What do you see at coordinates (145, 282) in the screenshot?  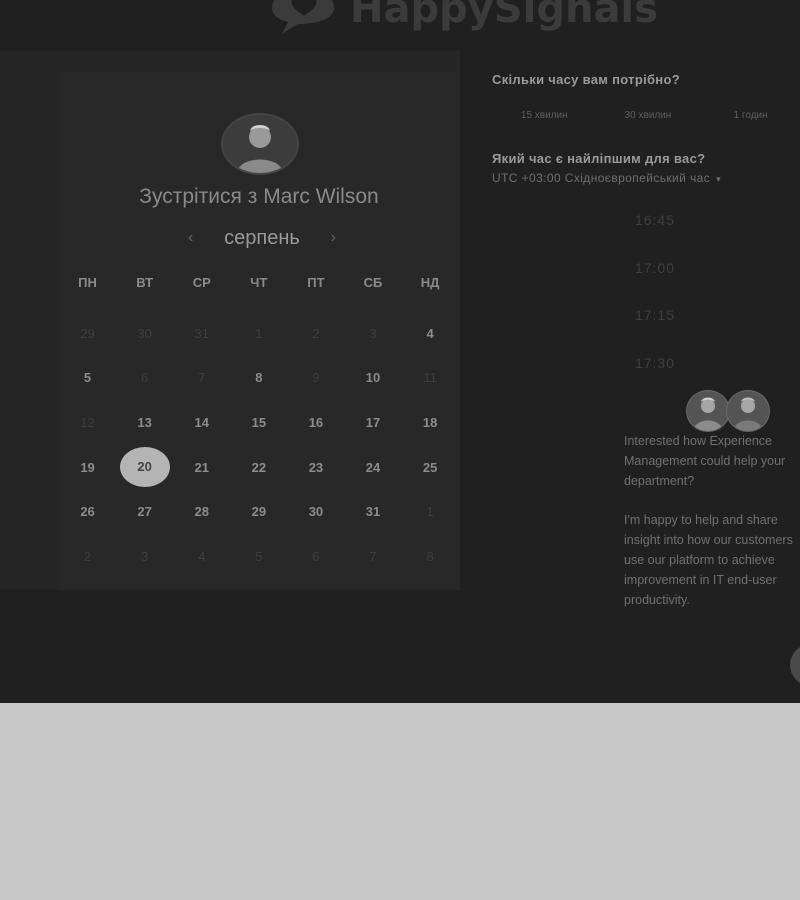 I see `weekday-label: ВТ` at bounding box center [145, 282].